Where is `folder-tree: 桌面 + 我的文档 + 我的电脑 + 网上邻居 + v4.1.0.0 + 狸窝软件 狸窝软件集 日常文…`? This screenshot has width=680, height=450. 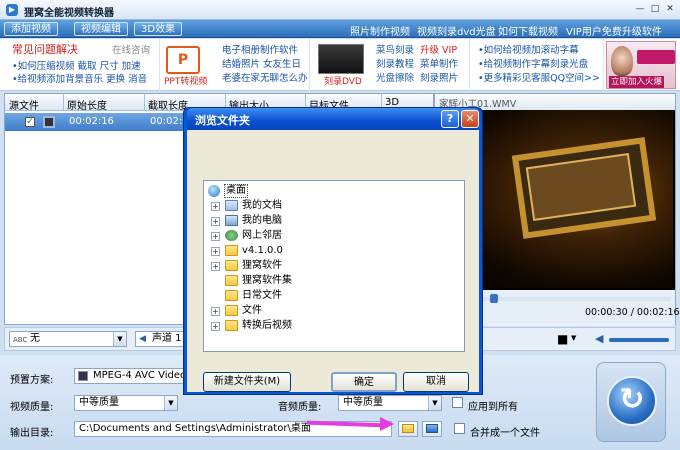
folder-tree: 桌面 + 我的文档 + 我的电脑 + 网上邻居 + v4.1.0.0 + 狸窝软件 狸窝软件集 日常文… is located at coordinates (334, 266).